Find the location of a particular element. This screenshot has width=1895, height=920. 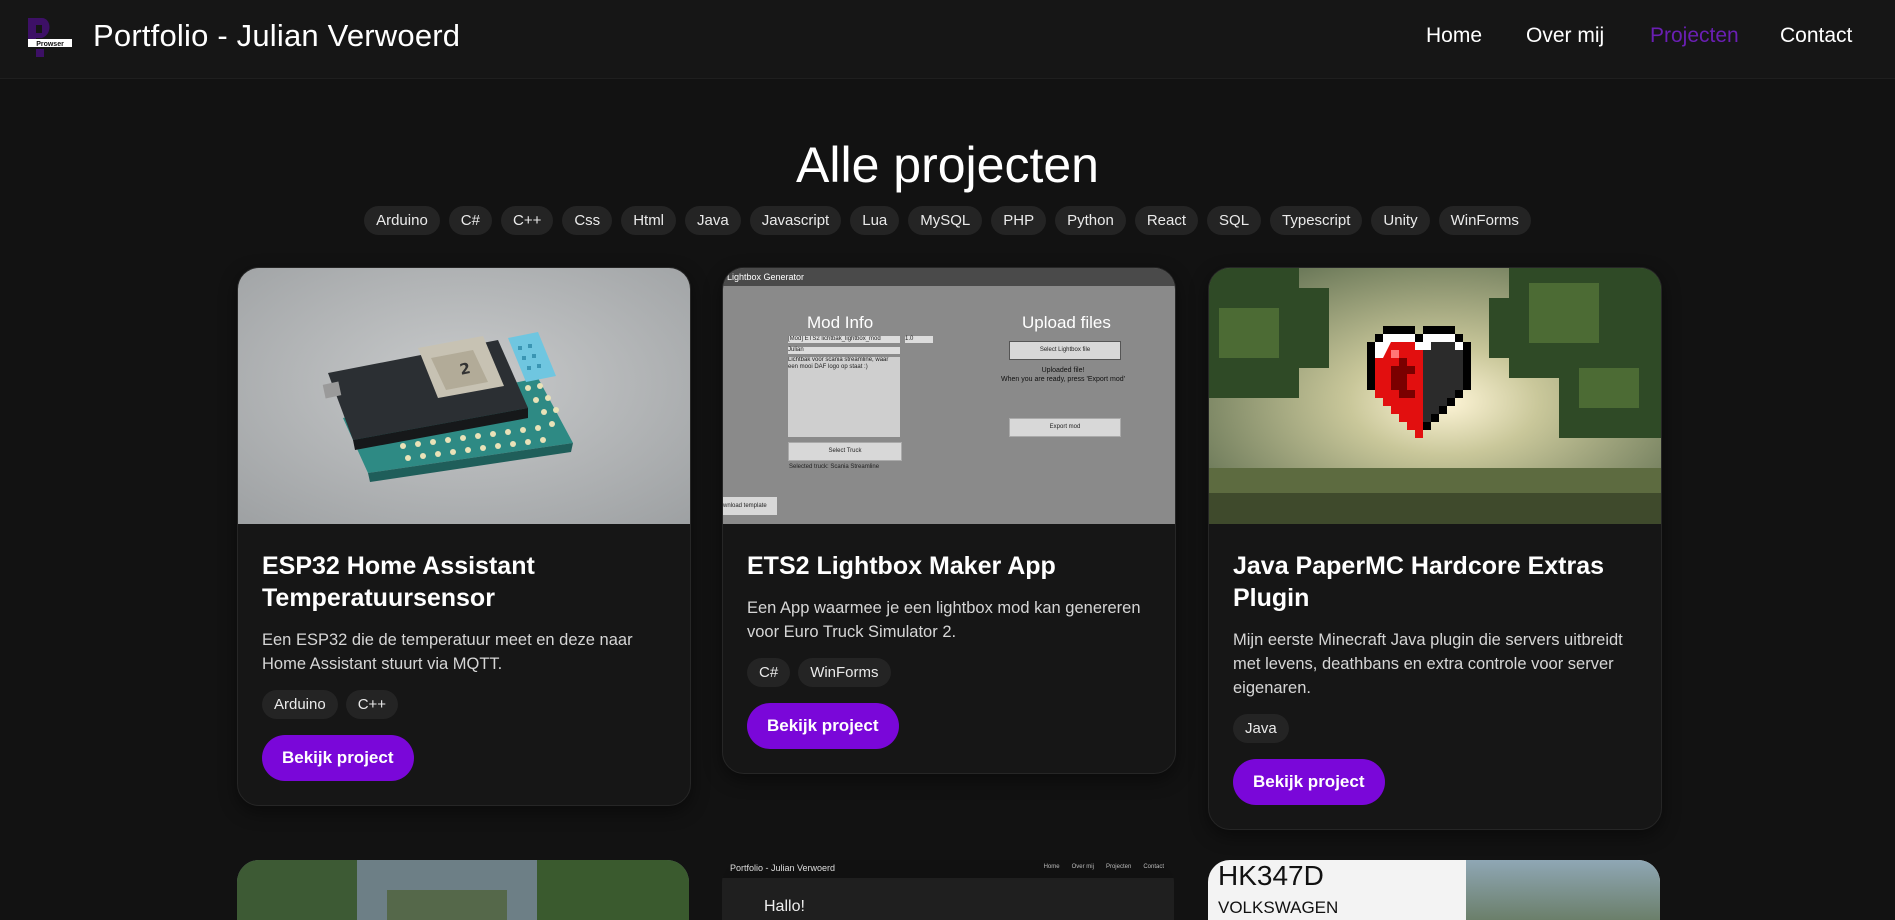

preview-site-title: Portfolio - Julian Verwoerd is located at coordinates (783, 868).